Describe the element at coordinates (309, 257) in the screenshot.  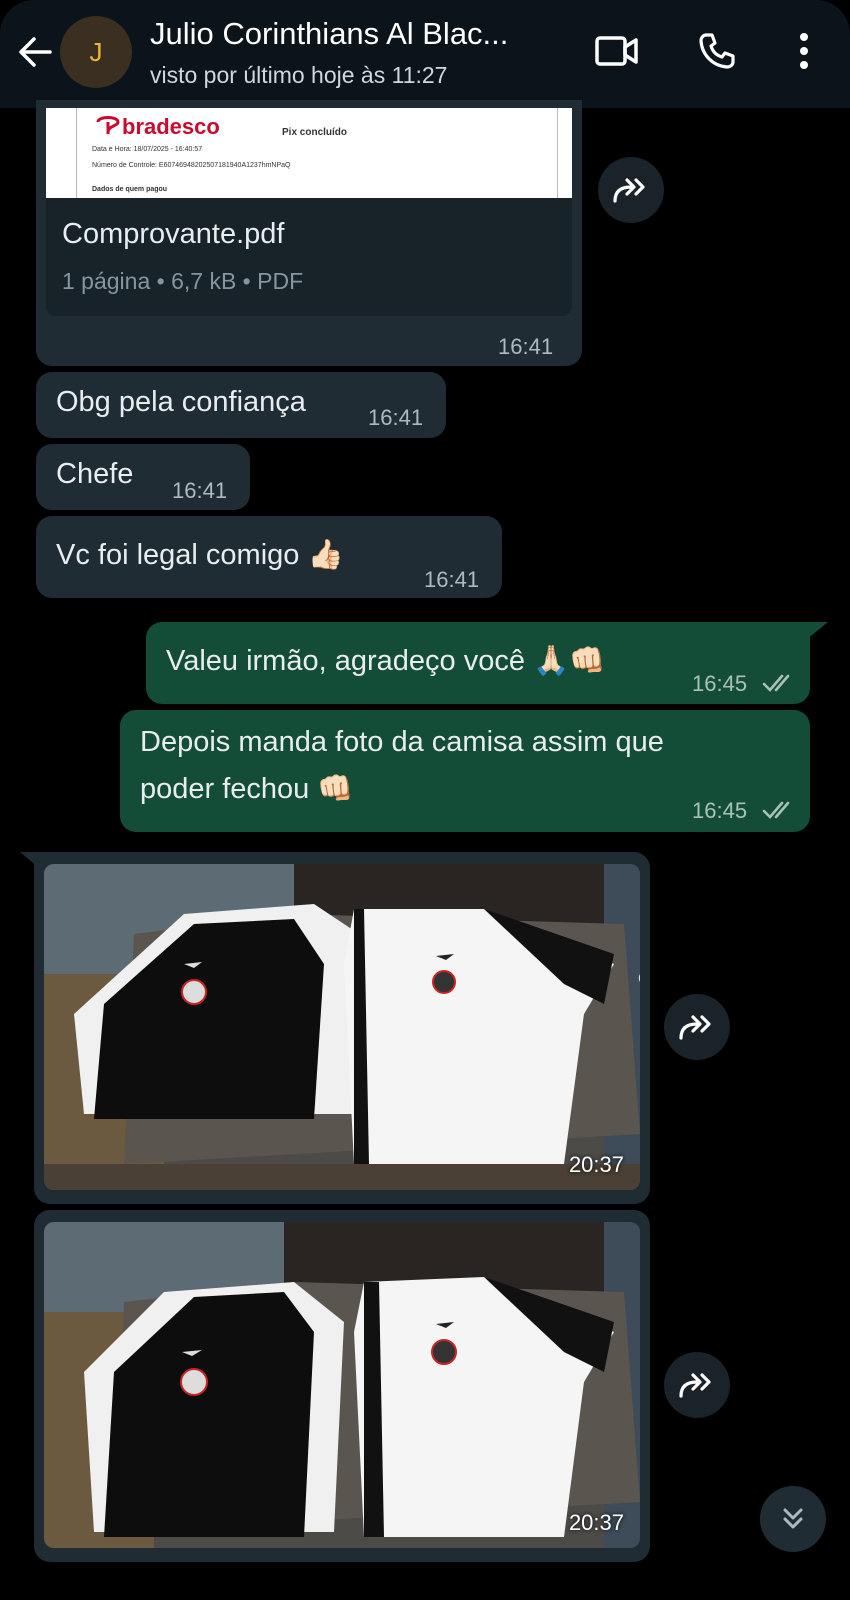
I see `document-info: Comprovante.pdf 1 página • 6,7 kB • PDF` at that location.